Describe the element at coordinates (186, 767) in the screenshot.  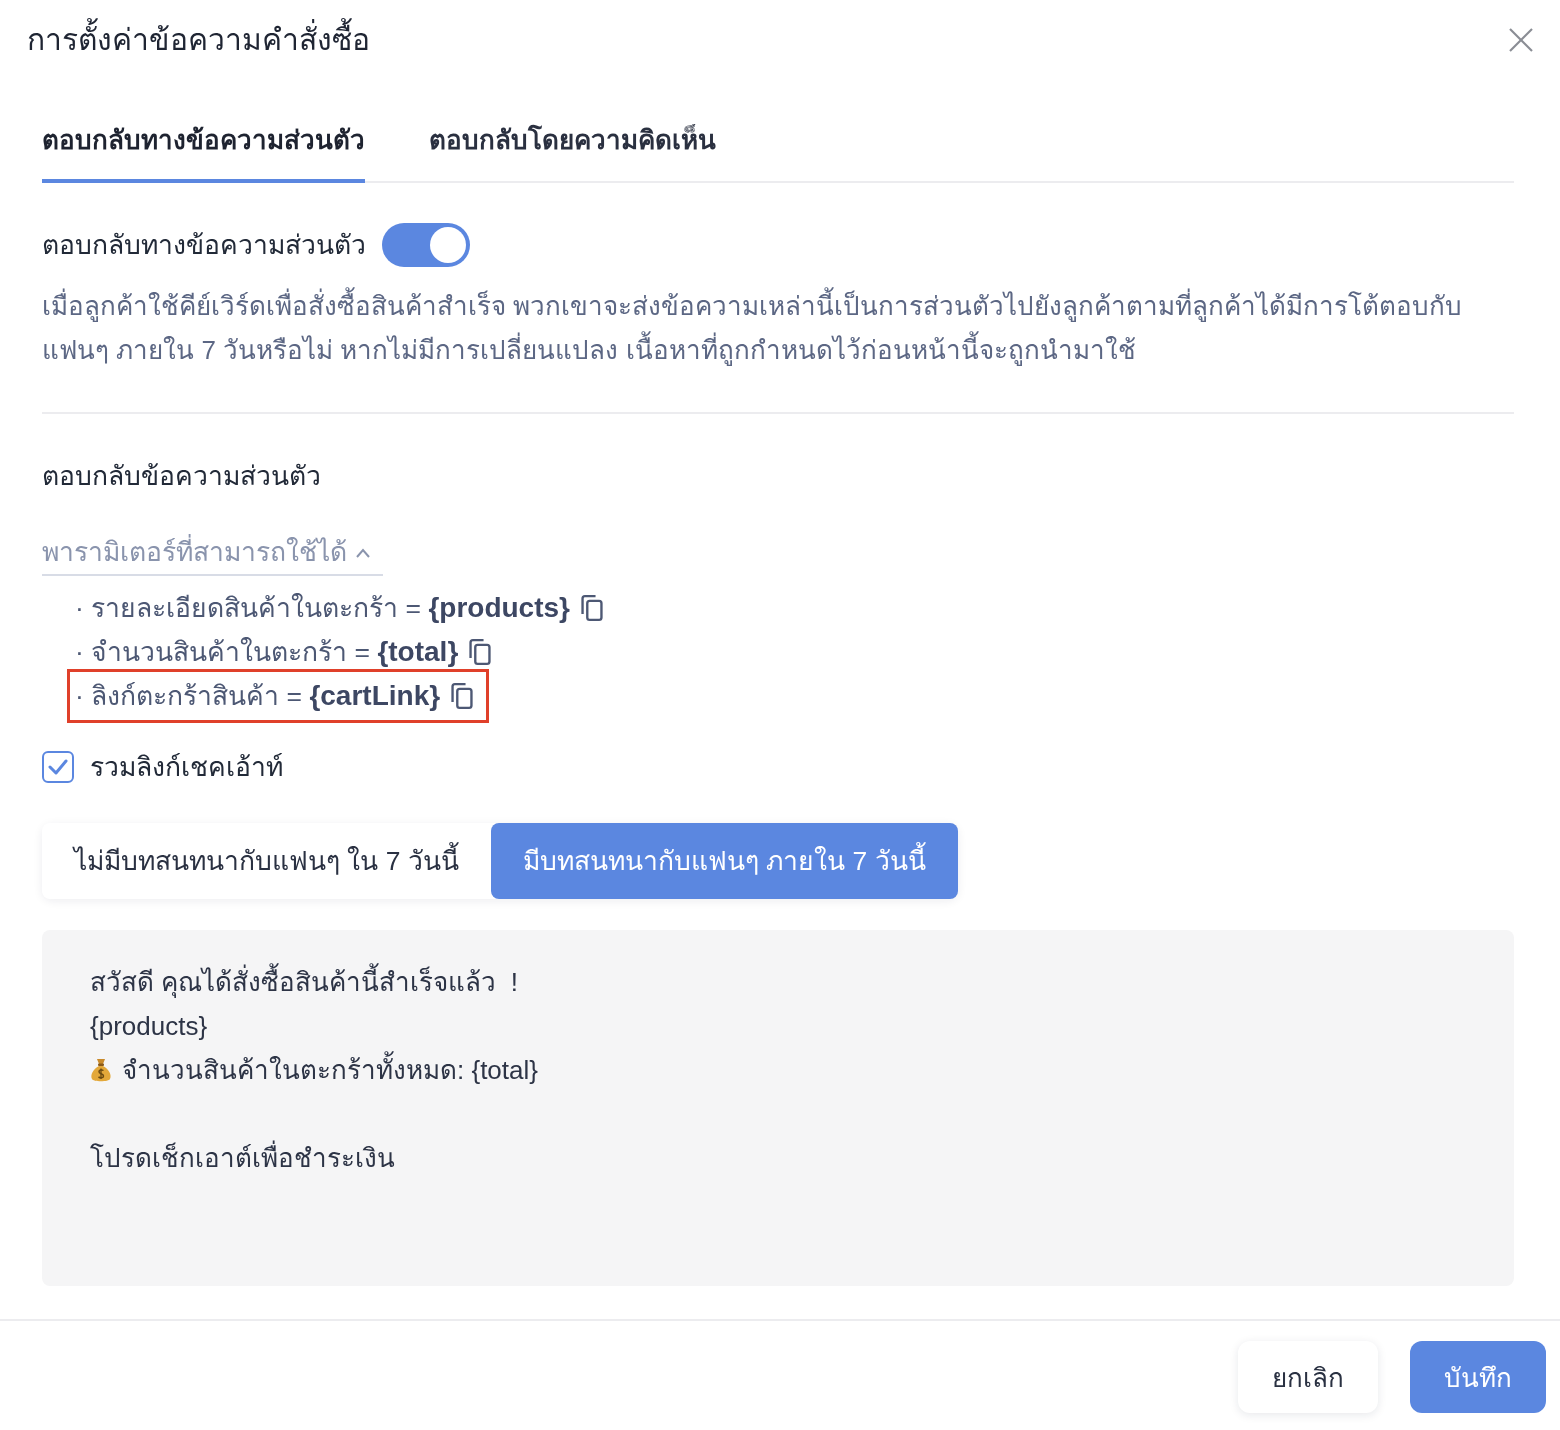
I see `checkbox-label: รวมลิงก์เชคเอ้าท์` at that location.